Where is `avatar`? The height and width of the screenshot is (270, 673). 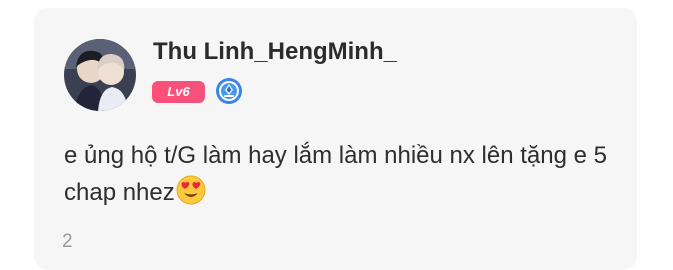 avatar is located at coordinates (100, 75).